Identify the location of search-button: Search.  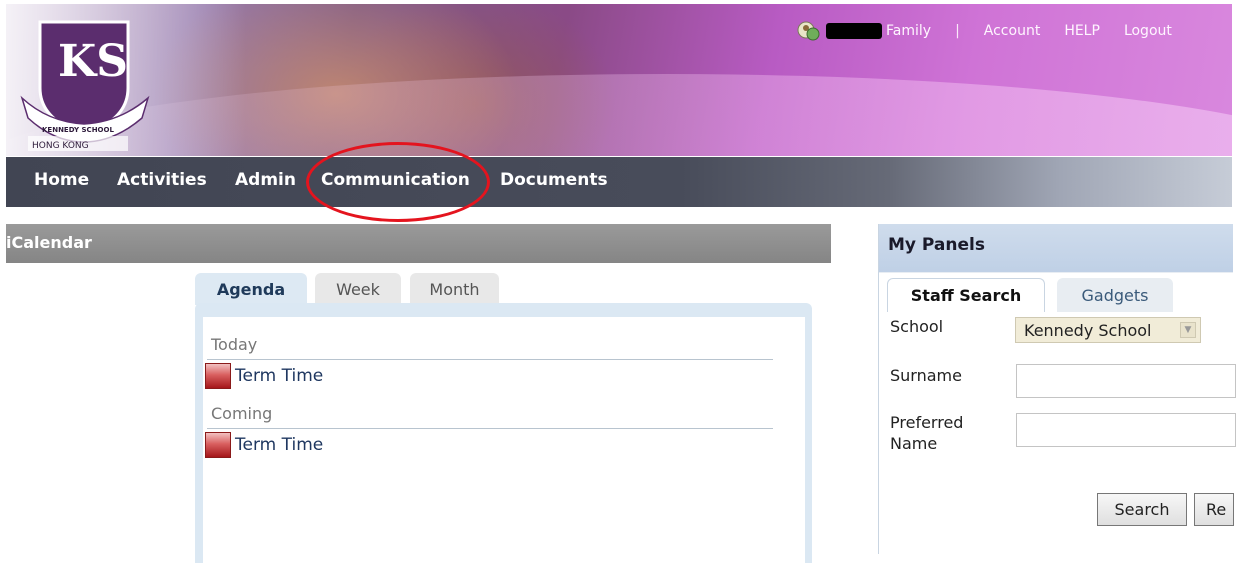
(1142, 509).